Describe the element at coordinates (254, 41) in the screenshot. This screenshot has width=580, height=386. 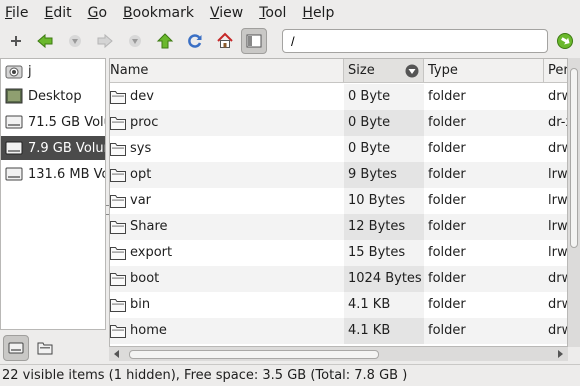
I see `sidepane-toggle-button` at that location.